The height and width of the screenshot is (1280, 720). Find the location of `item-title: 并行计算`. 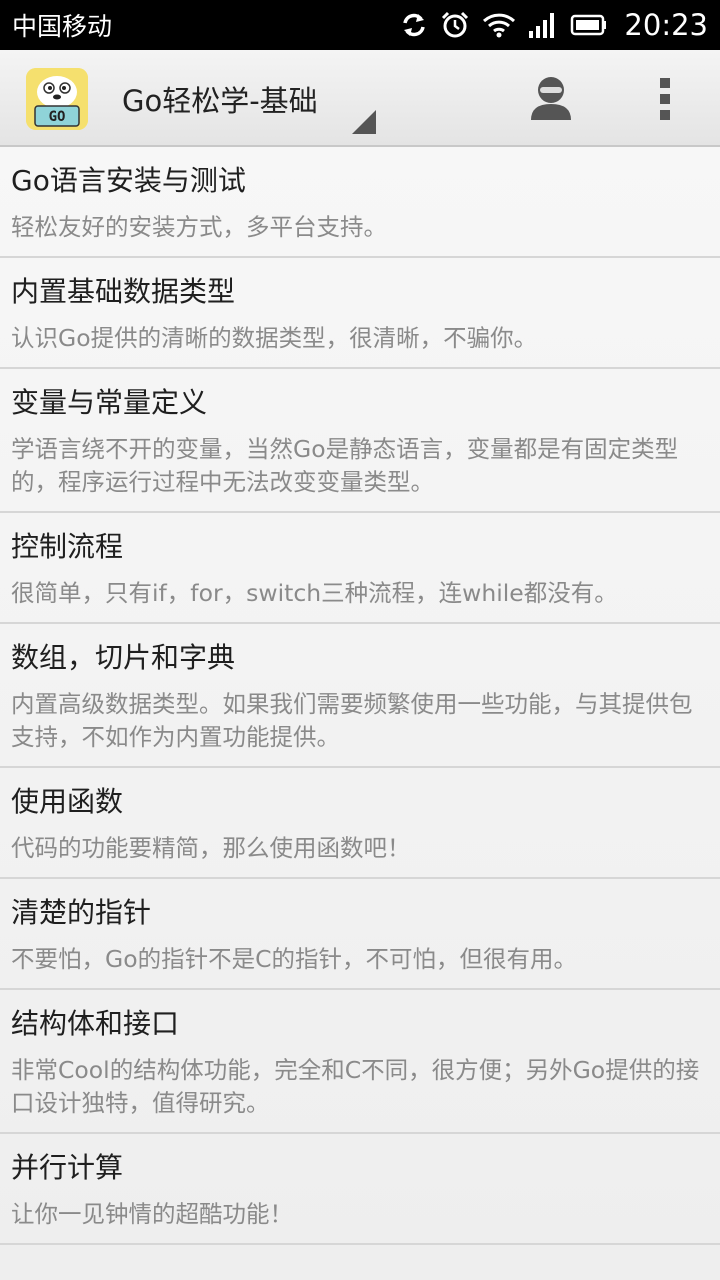

item-title: 并行计算 is located at coordinates (67, 1167).